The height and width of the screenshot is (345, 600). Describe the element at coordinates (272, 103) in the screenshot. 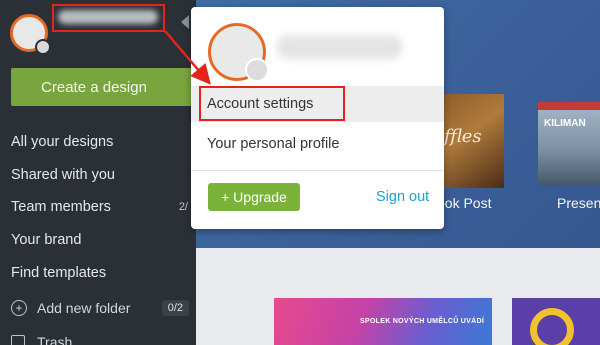

I see `annotation-highlight-account-settings` at that location.